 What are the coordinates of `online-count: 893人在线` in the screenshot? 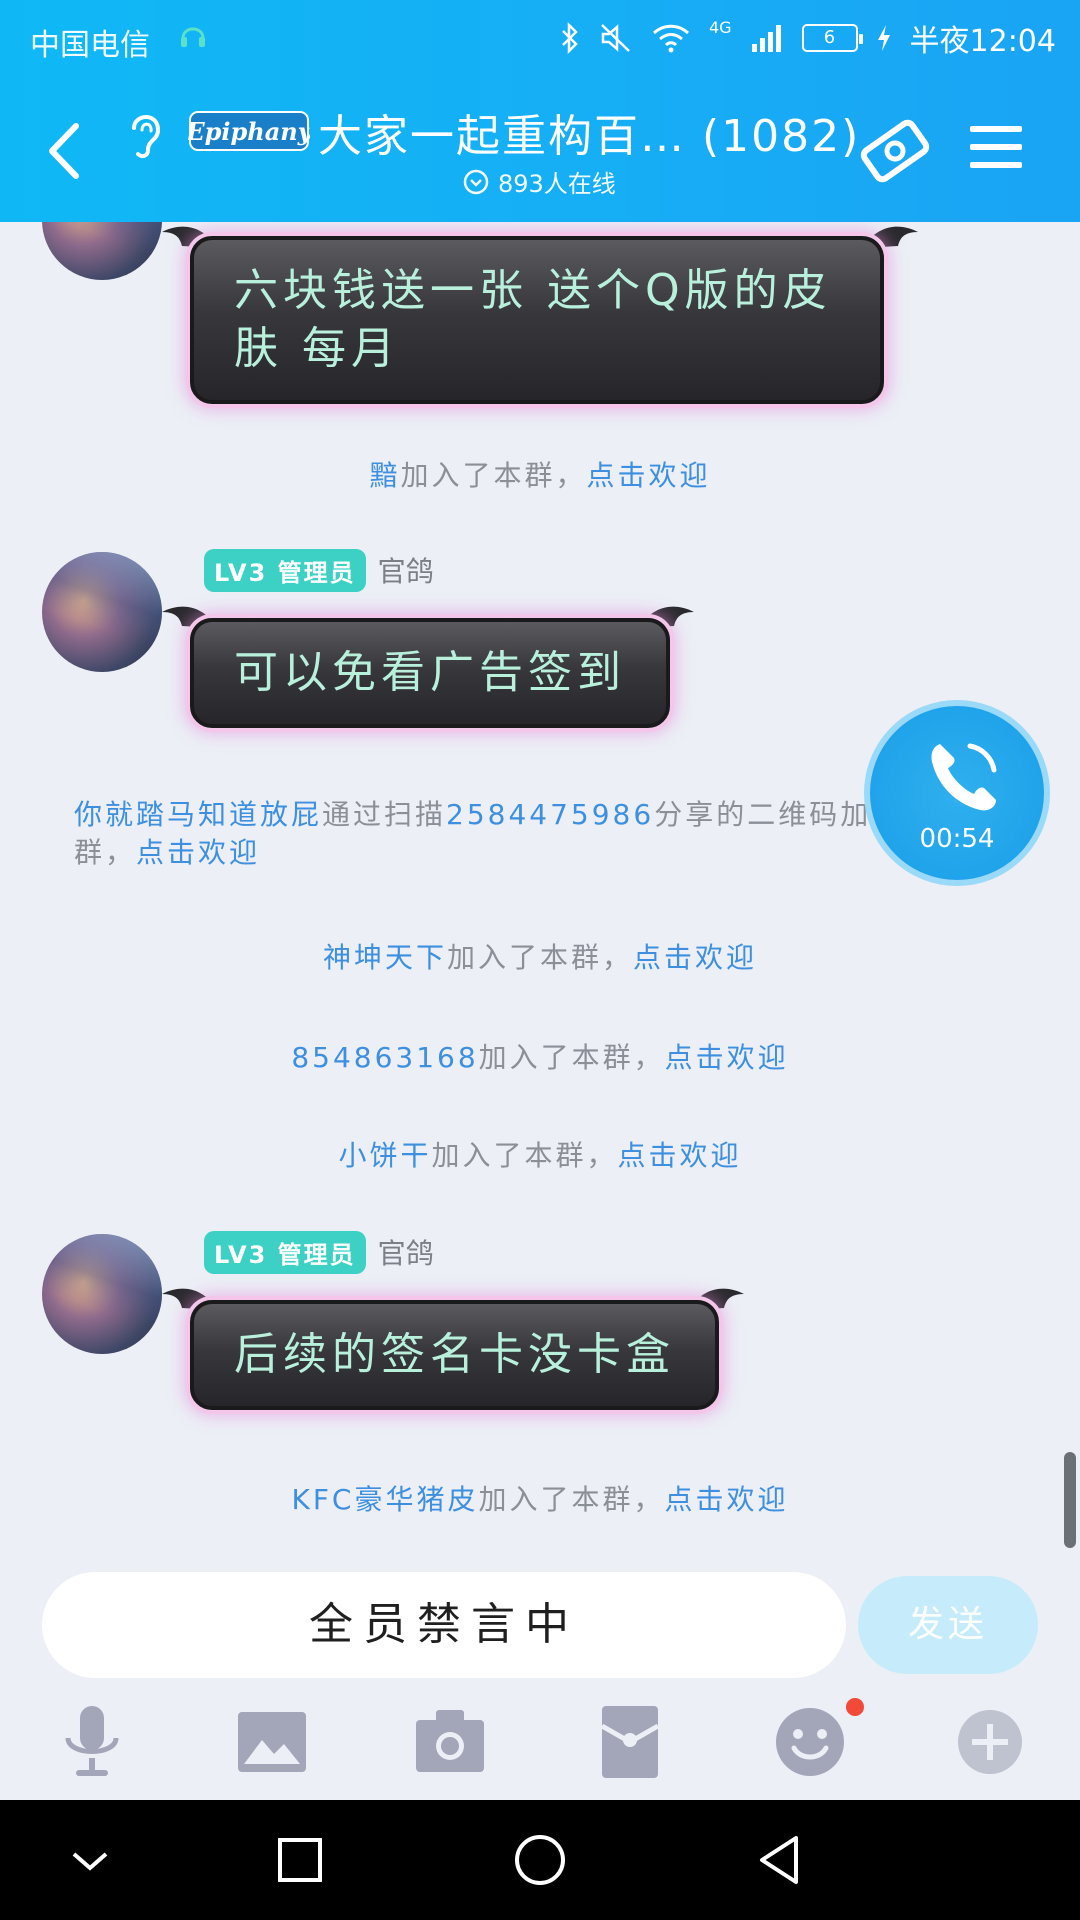 It's located at (539, 181).